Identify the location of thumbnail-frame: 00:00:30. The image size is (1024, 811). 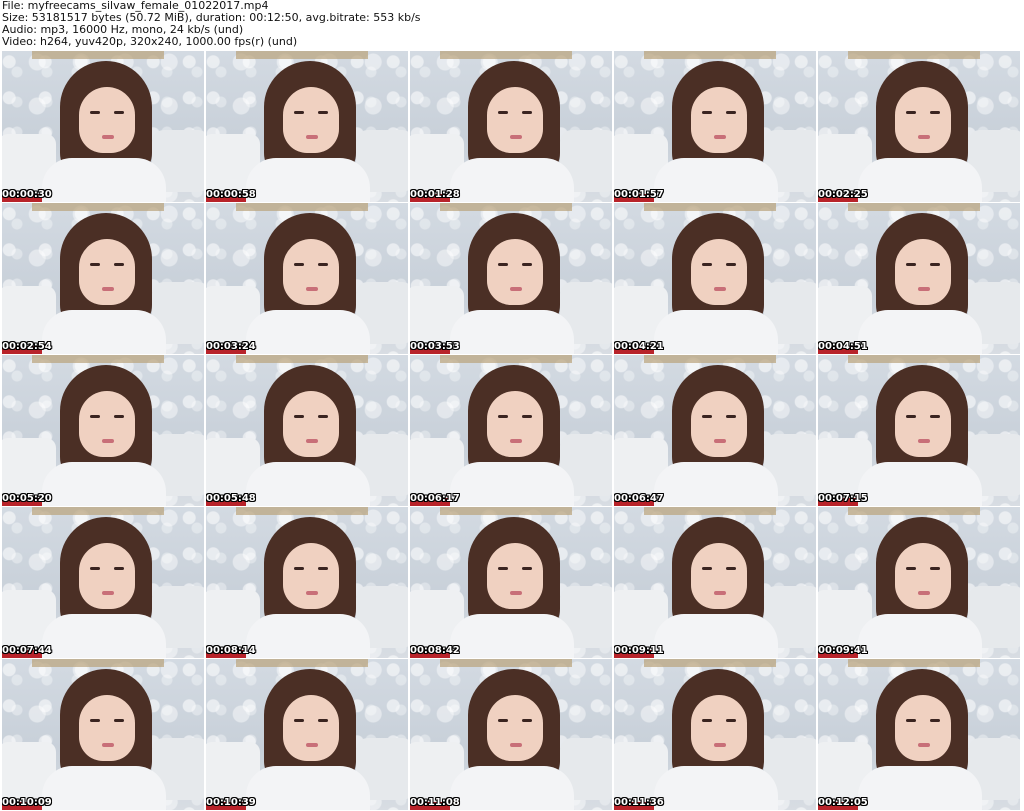
(103, 126).